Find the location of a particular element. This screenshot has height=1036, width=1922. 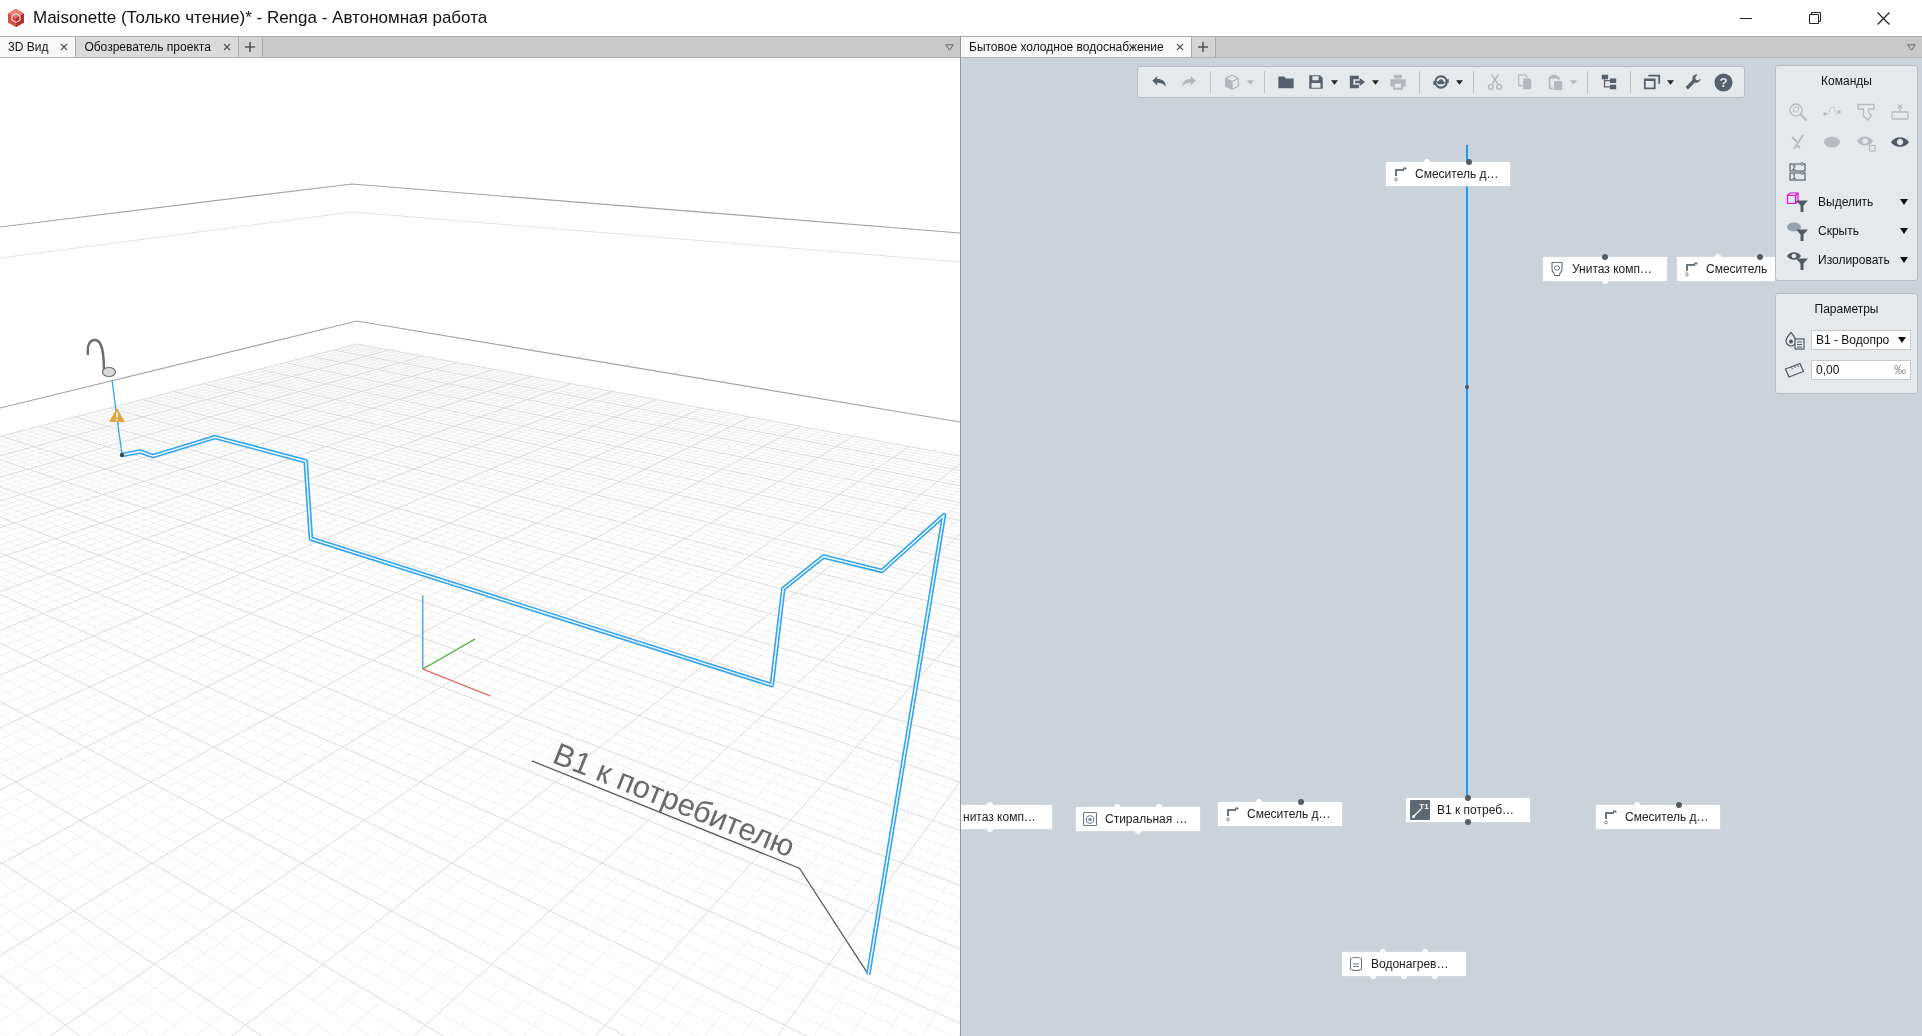

box-cross-icon is located at coordinates (1900, 112).